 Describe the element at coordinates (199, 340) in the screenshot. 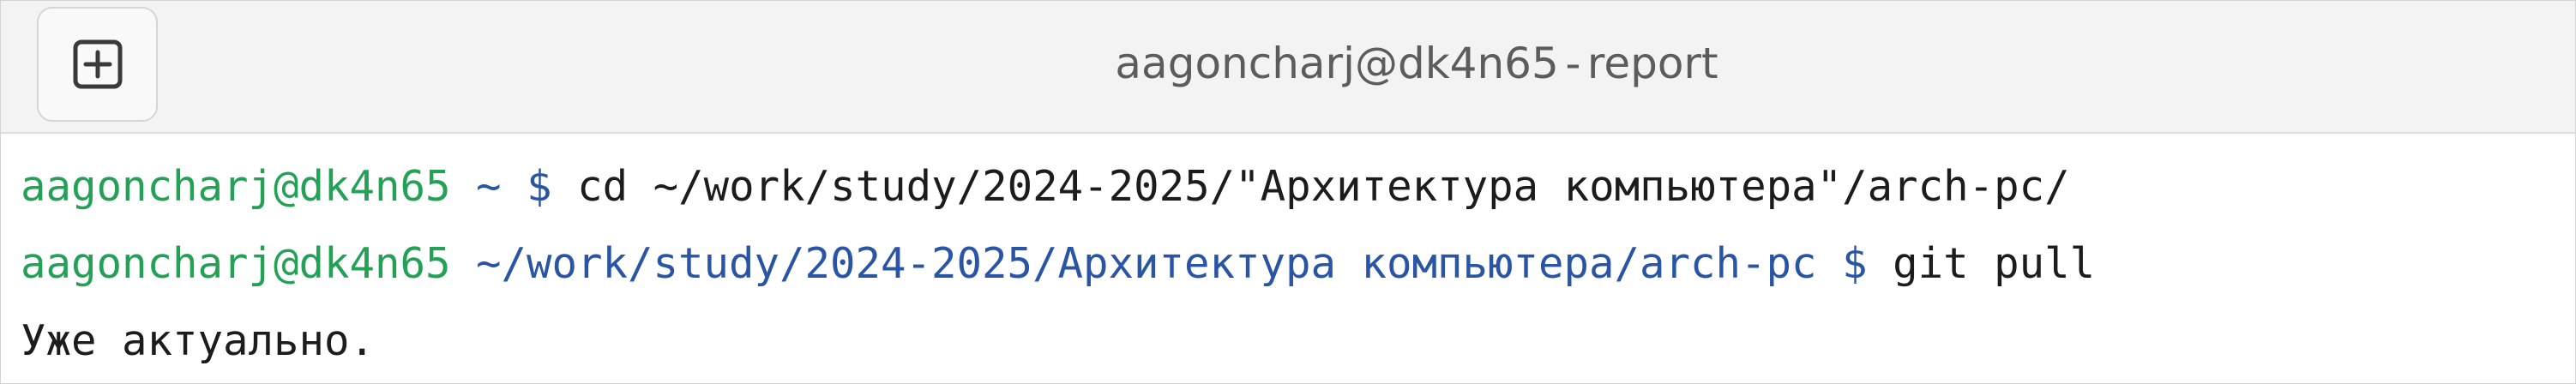

I see `command-output: Уже актуально.` at that location.